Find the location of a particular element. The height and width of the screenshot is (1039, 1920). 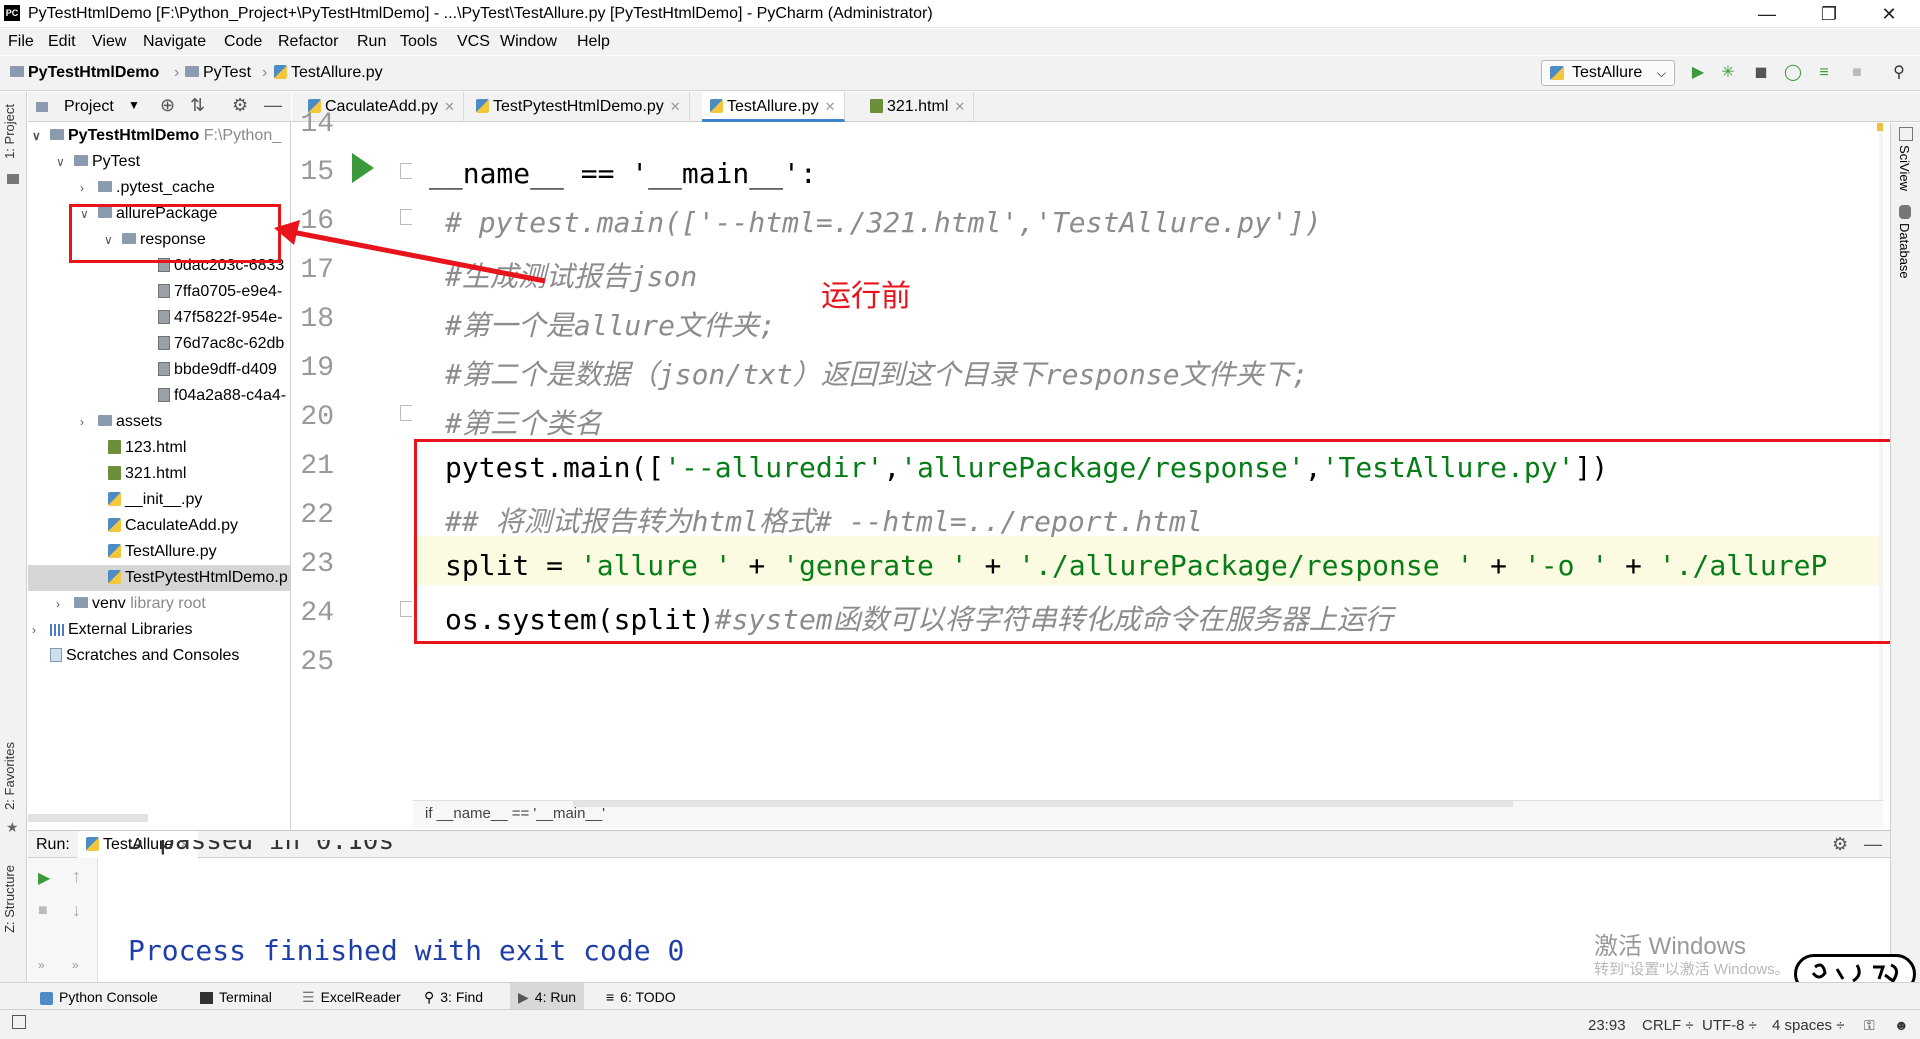

tree-item-pytest: ∨ PyTest is located at coordinates (98, 162).